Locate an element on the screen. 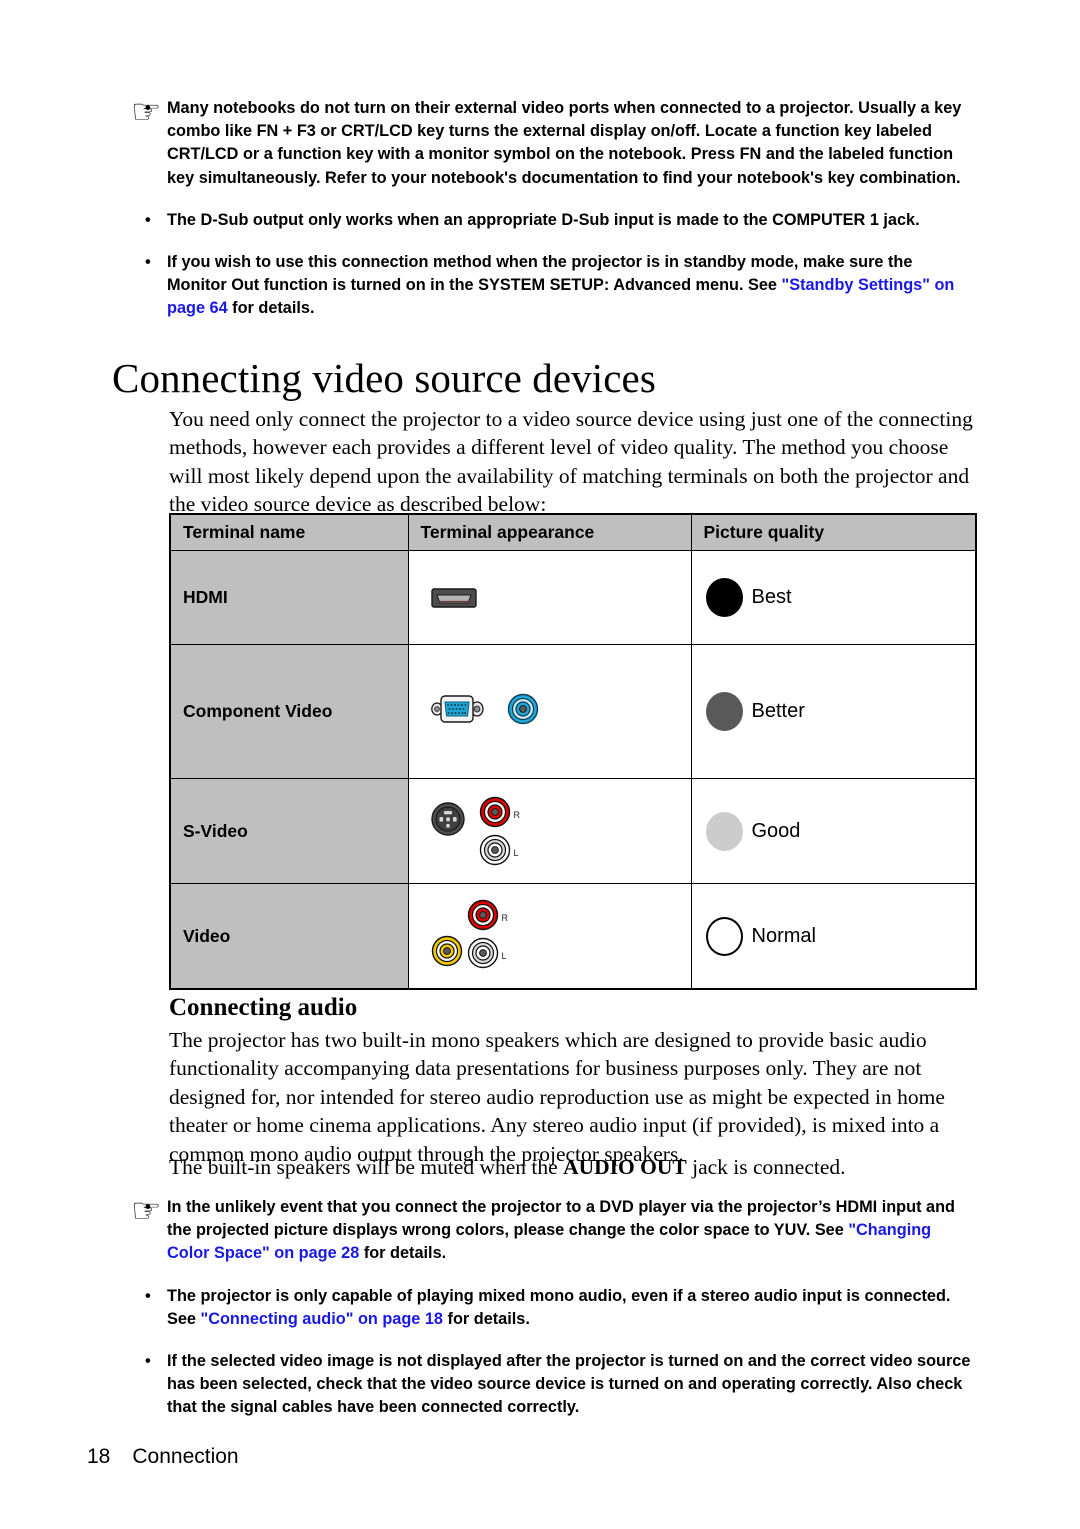 This screenshot has height=1529, width=1080. d-sub-connector-icon is located at coordinates (460, 711).